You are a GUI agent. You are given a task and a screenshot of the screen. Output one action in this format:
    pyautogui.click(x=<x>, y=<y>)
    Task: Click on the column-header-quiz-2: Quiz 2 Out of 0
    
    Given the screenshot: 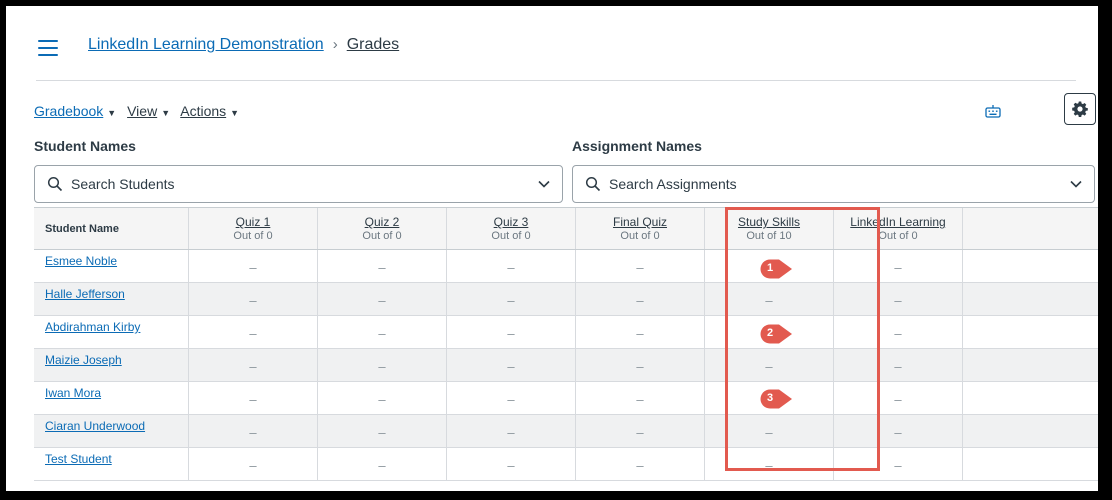 What is the action you would take?
    pyautogui.click(x=382, y=228)
    